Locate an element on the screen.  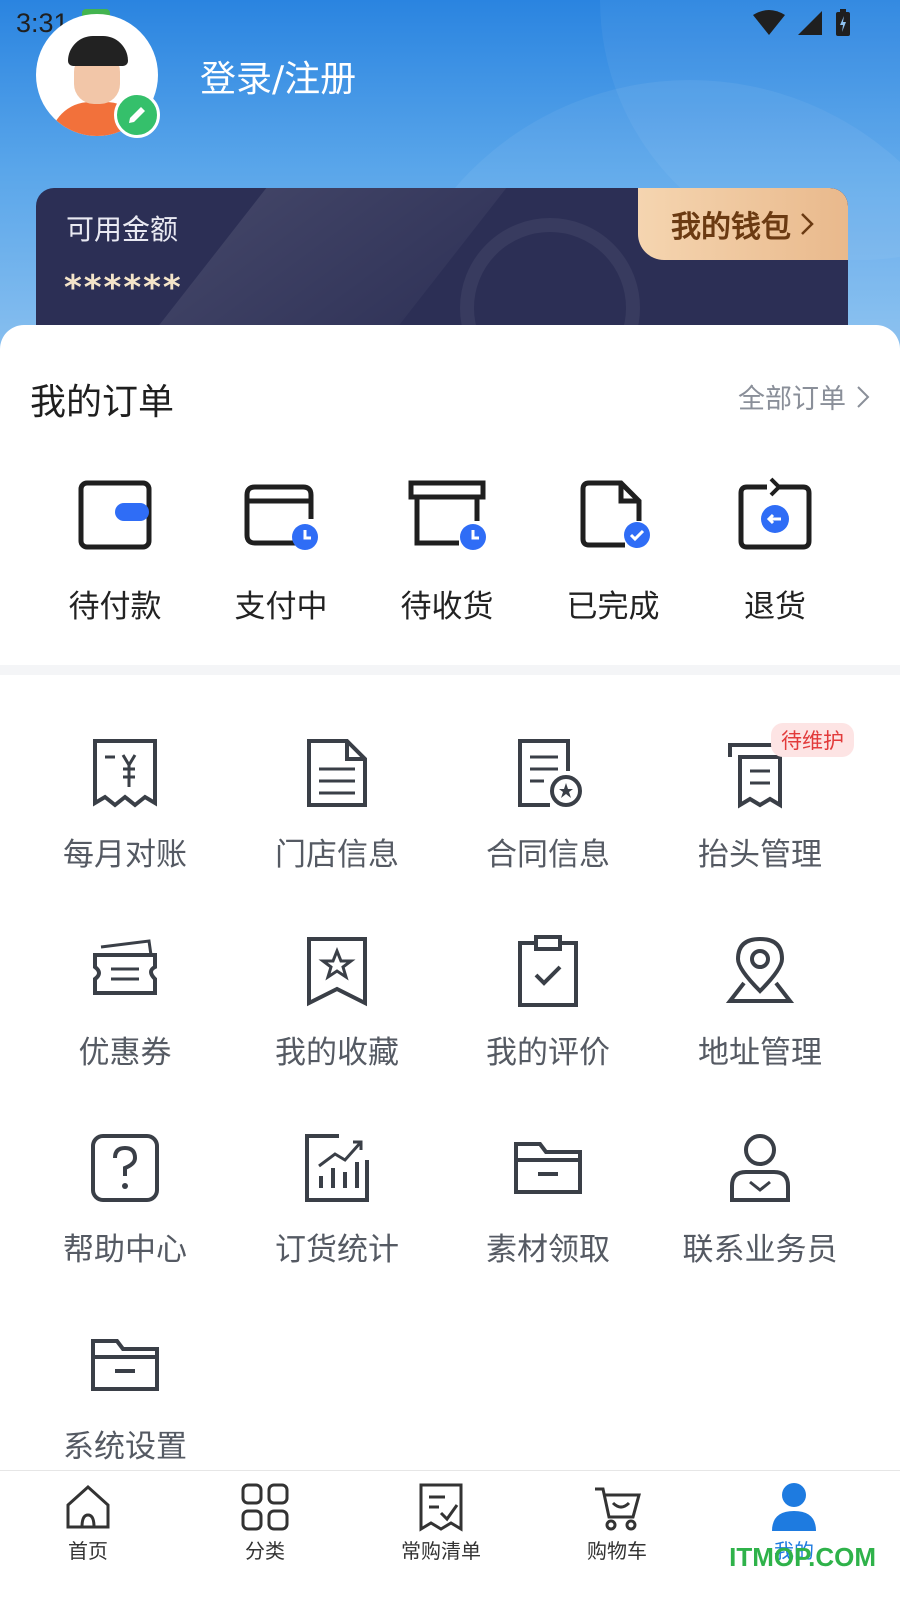
question-icon is located at coordinates (125, 1168).